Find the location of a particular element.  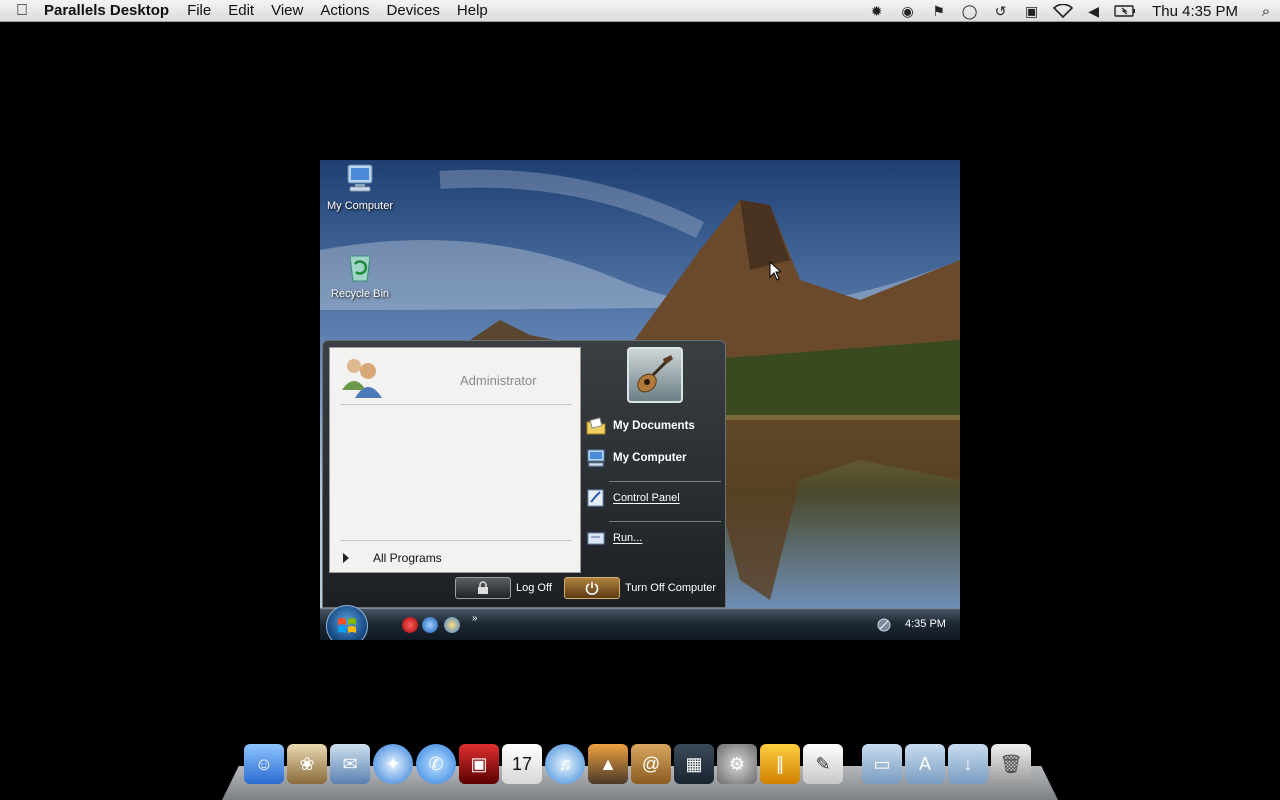

start-menu-programs-pane: Administrator All Programs is located at coordinates (455, 460).